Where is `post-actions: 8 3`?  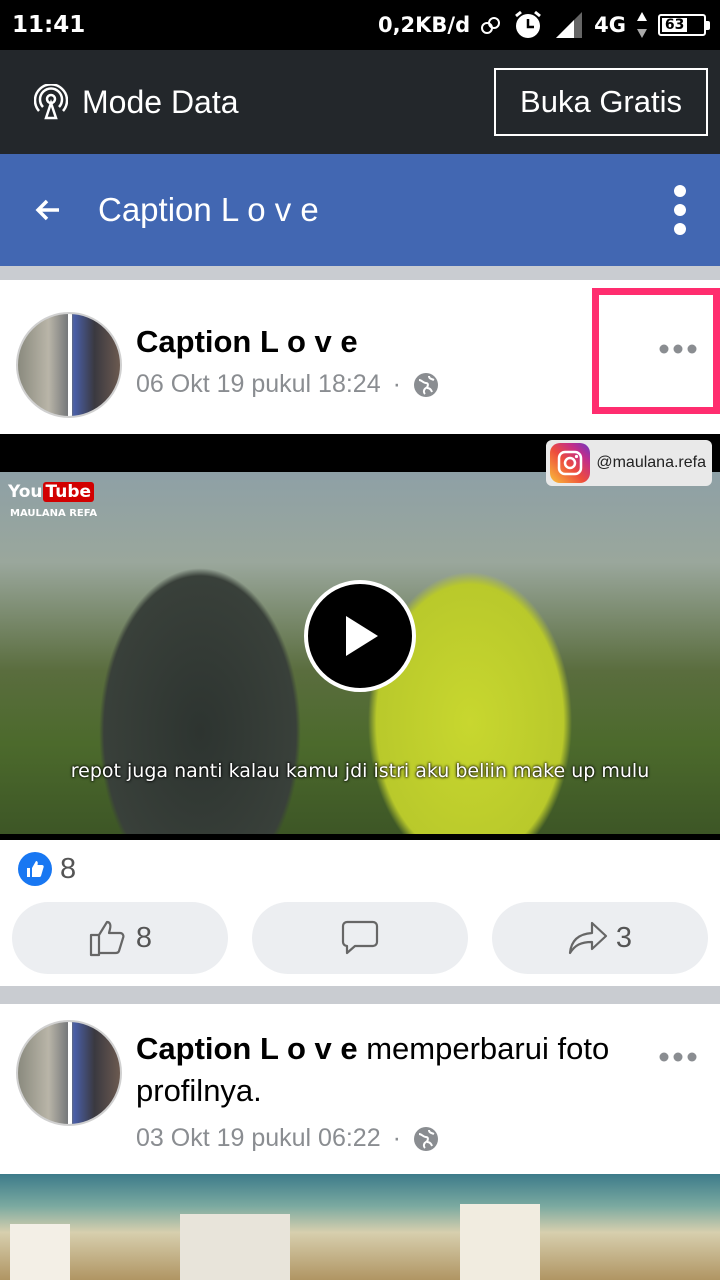
post-actions: 8 3 is located at coordinates (360, 938).